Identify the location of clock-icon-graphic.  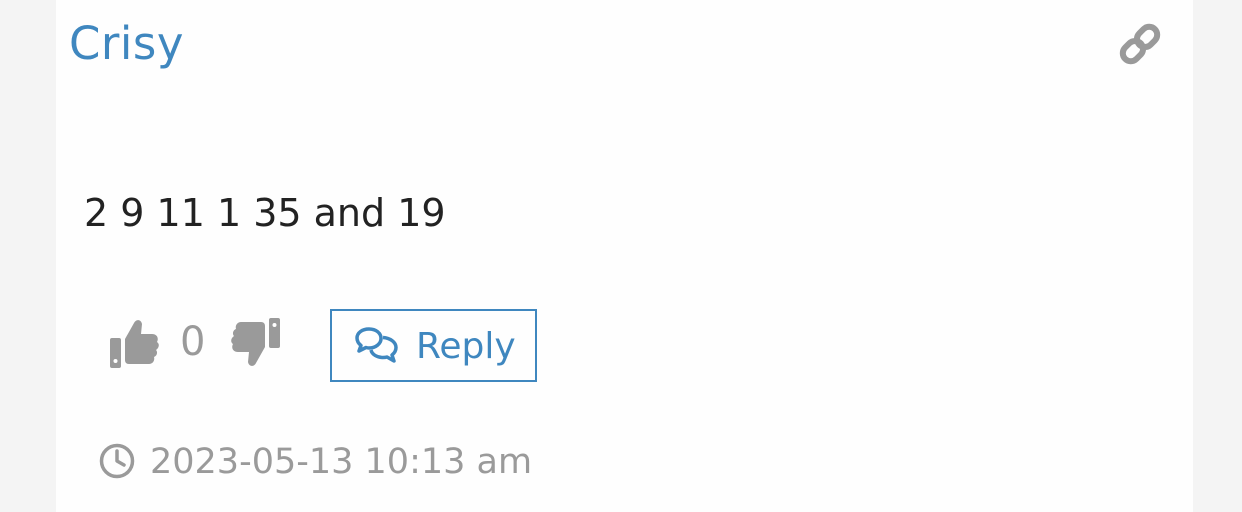
(117, 461).